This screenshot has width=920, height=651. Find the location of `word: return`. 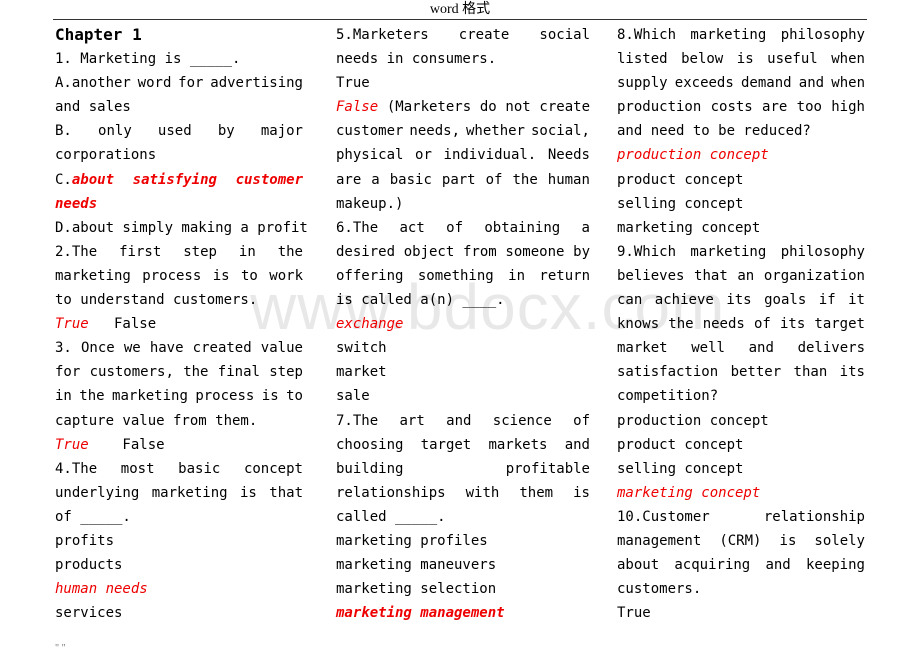

word: return is located at coordinates (564, 275).